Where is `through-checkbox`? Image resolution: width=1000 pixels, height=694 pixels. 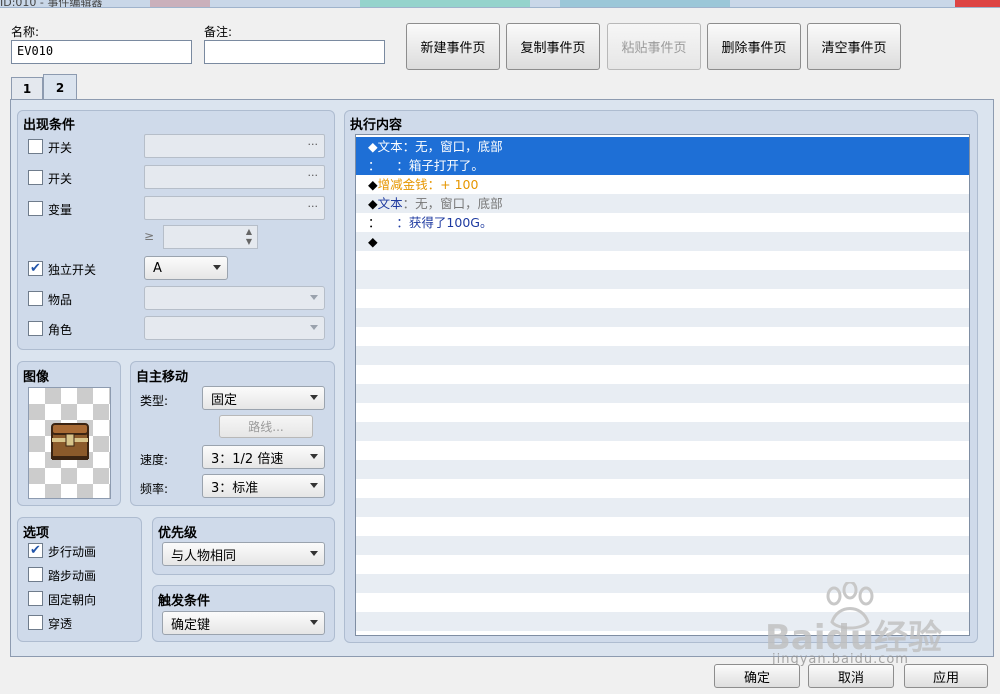
through-checkbox is located at coordinates (35, 622).